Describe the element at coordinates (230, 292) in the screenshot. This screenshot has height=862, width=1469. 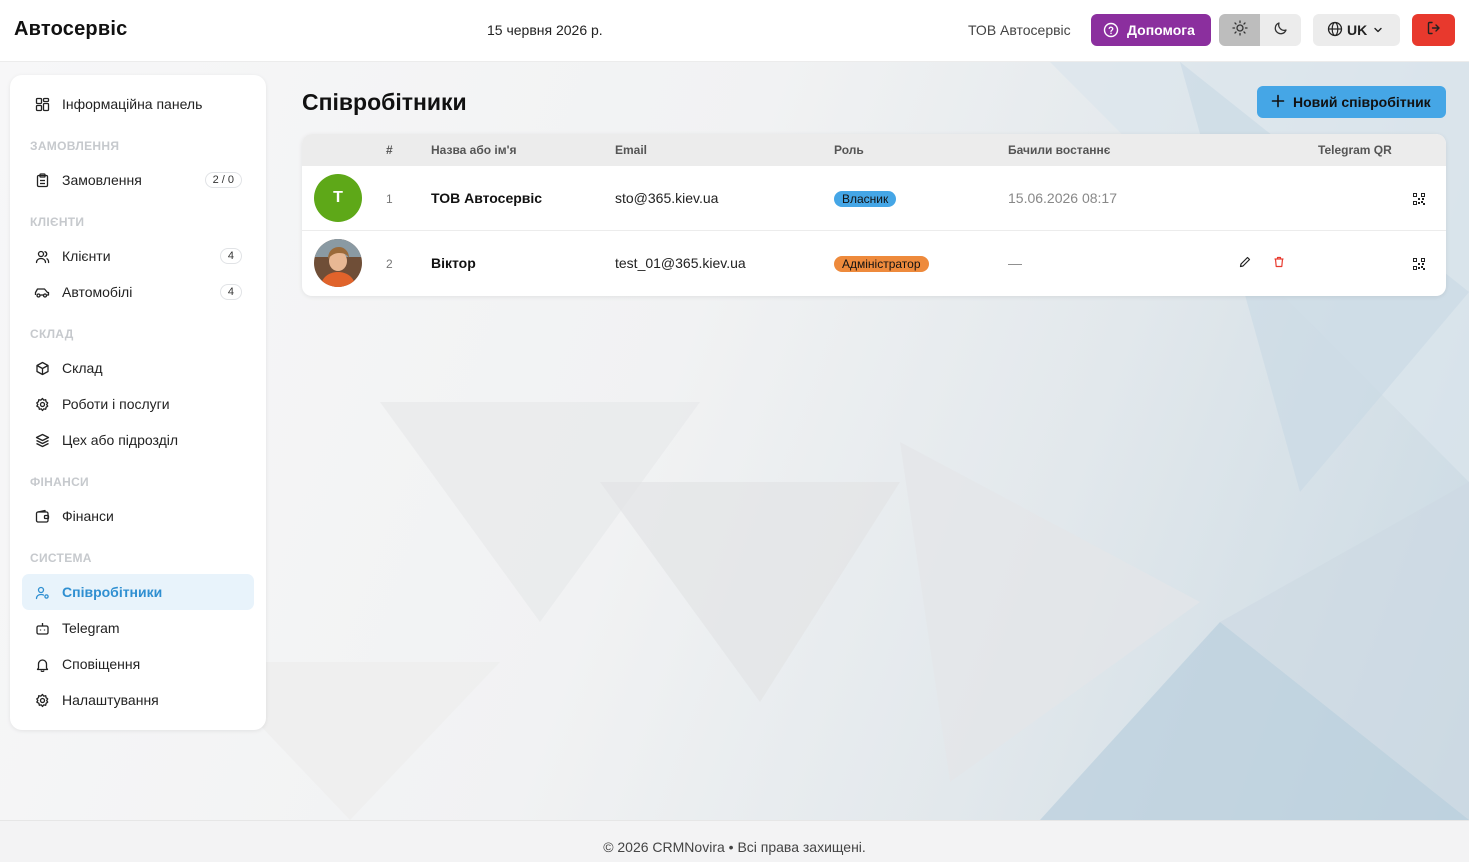
I see `cars-count-badge: 4` at that location.